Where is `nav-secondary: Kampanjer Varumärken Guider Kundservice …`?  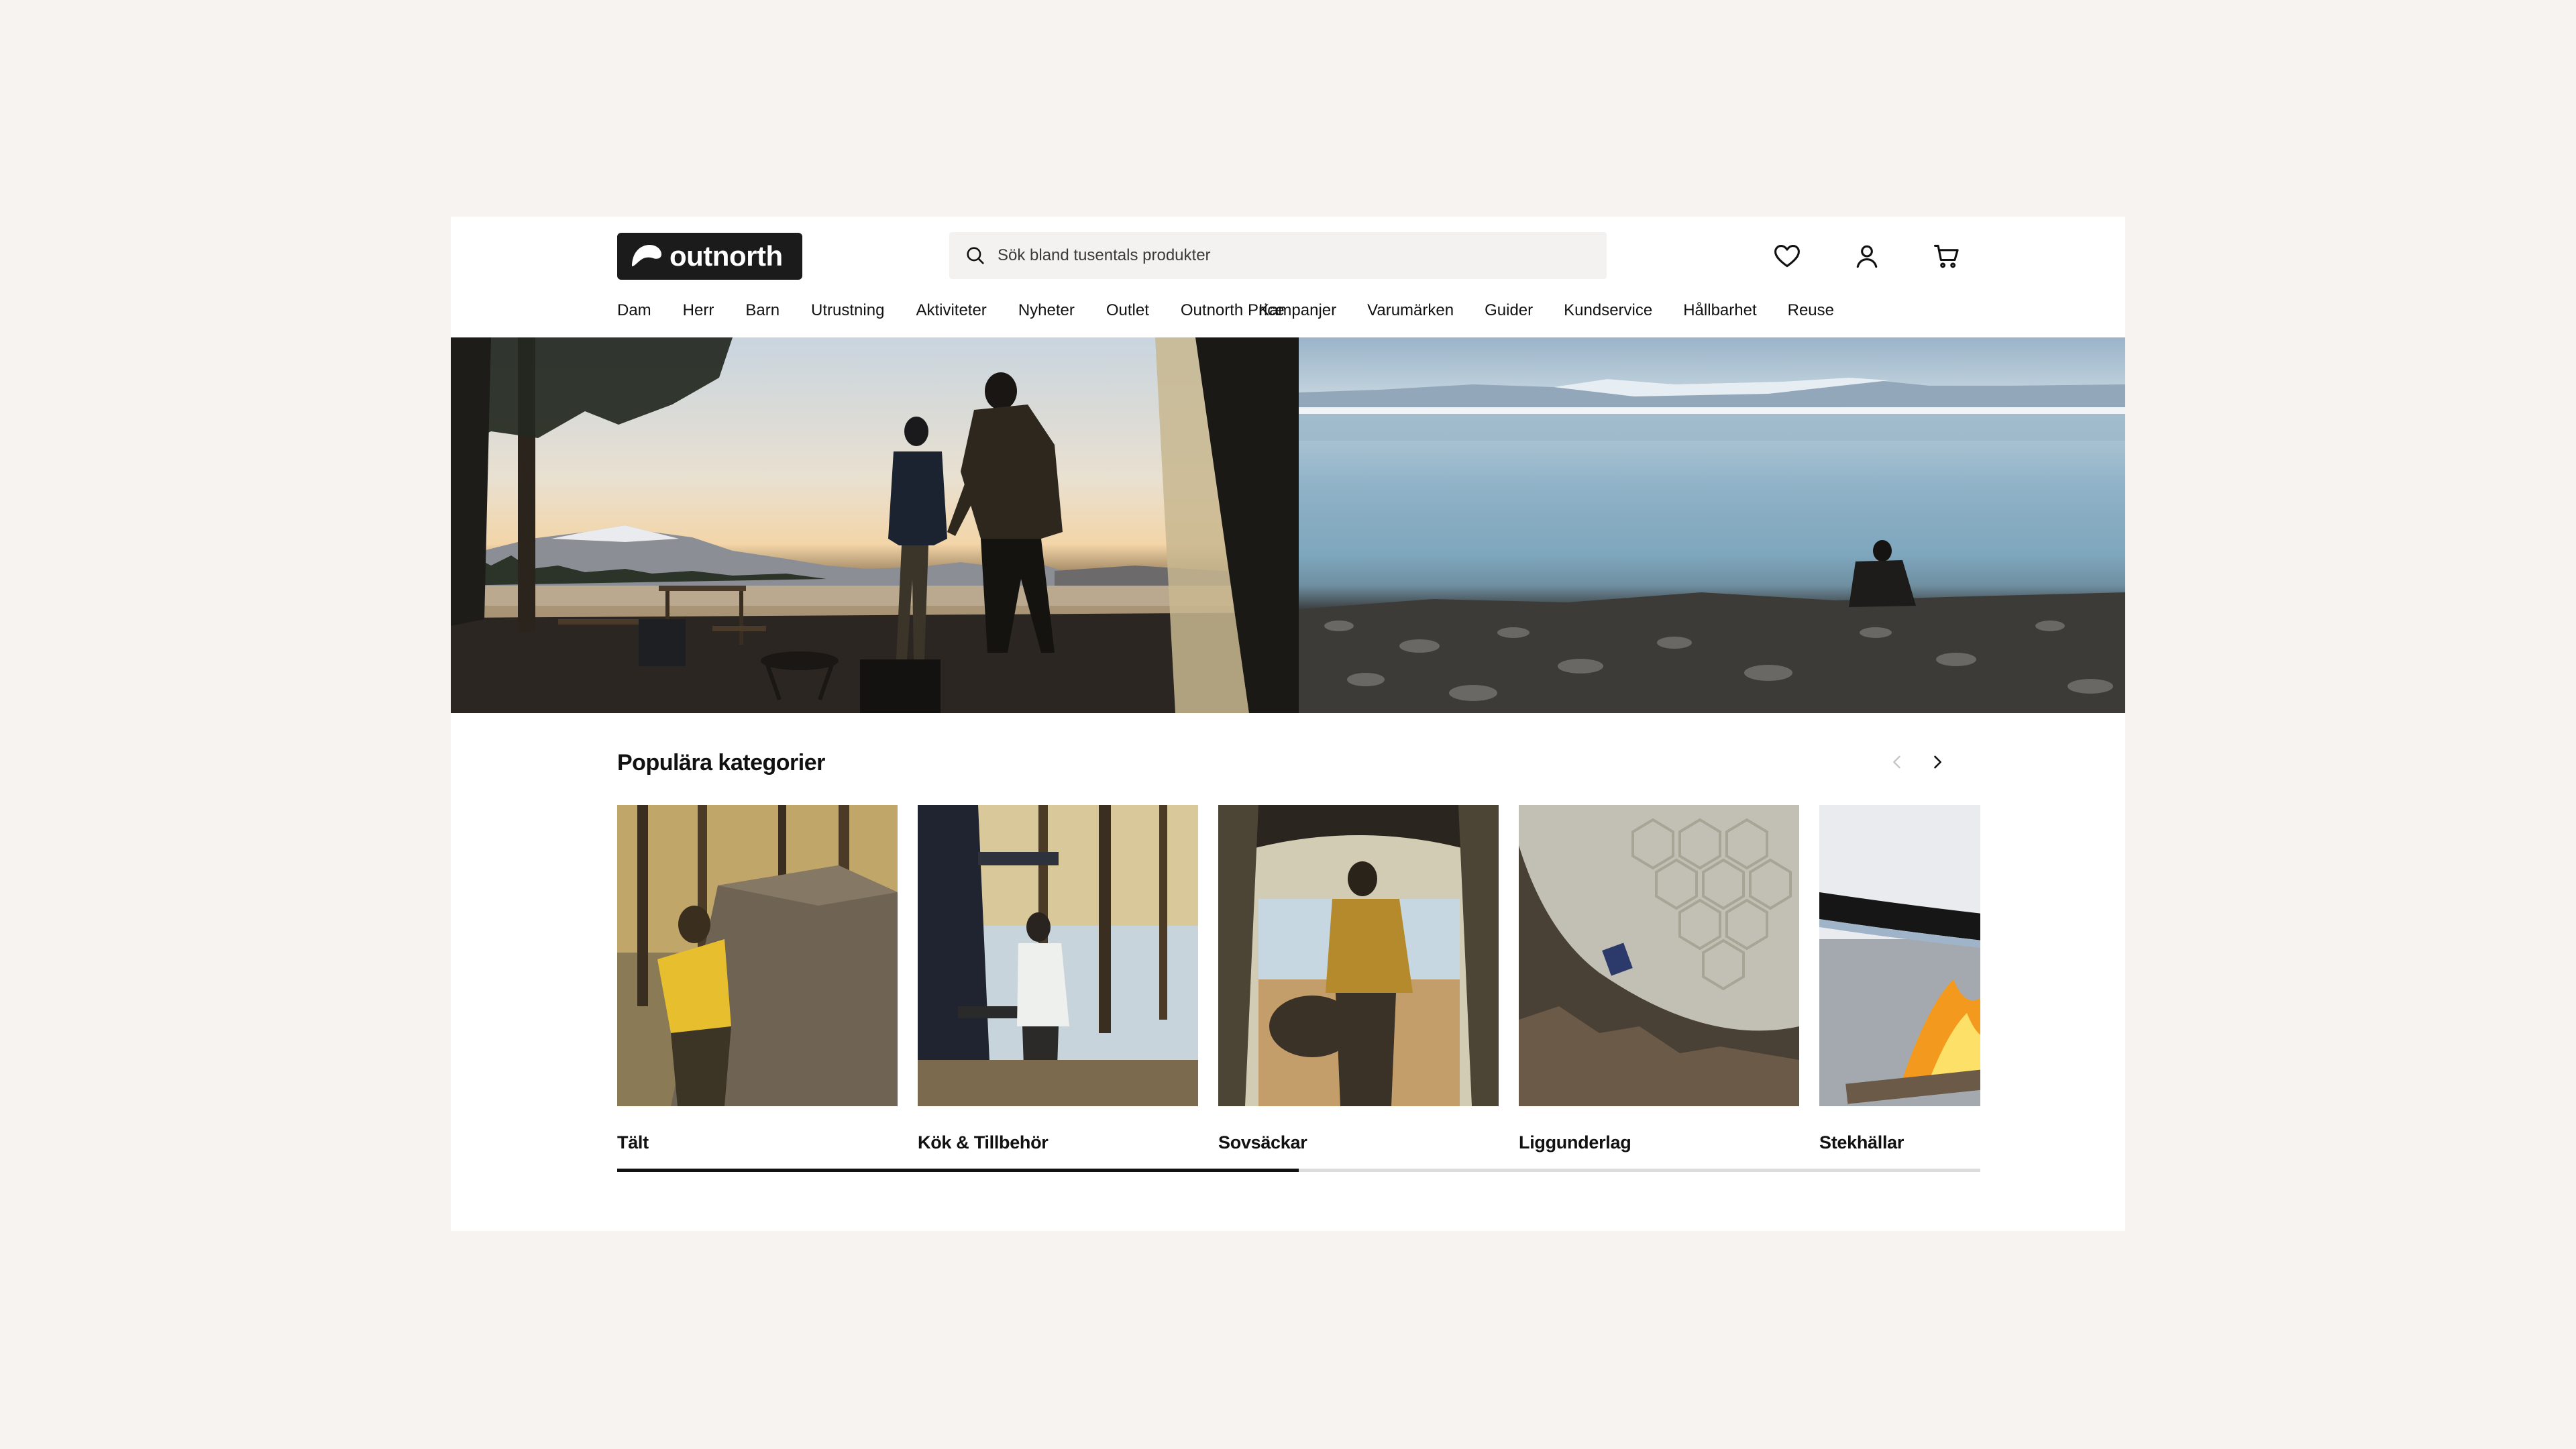
nav-secondary: Kampanjer Varumärken Guider Kundservice … is located at coordinates (1546, 310).